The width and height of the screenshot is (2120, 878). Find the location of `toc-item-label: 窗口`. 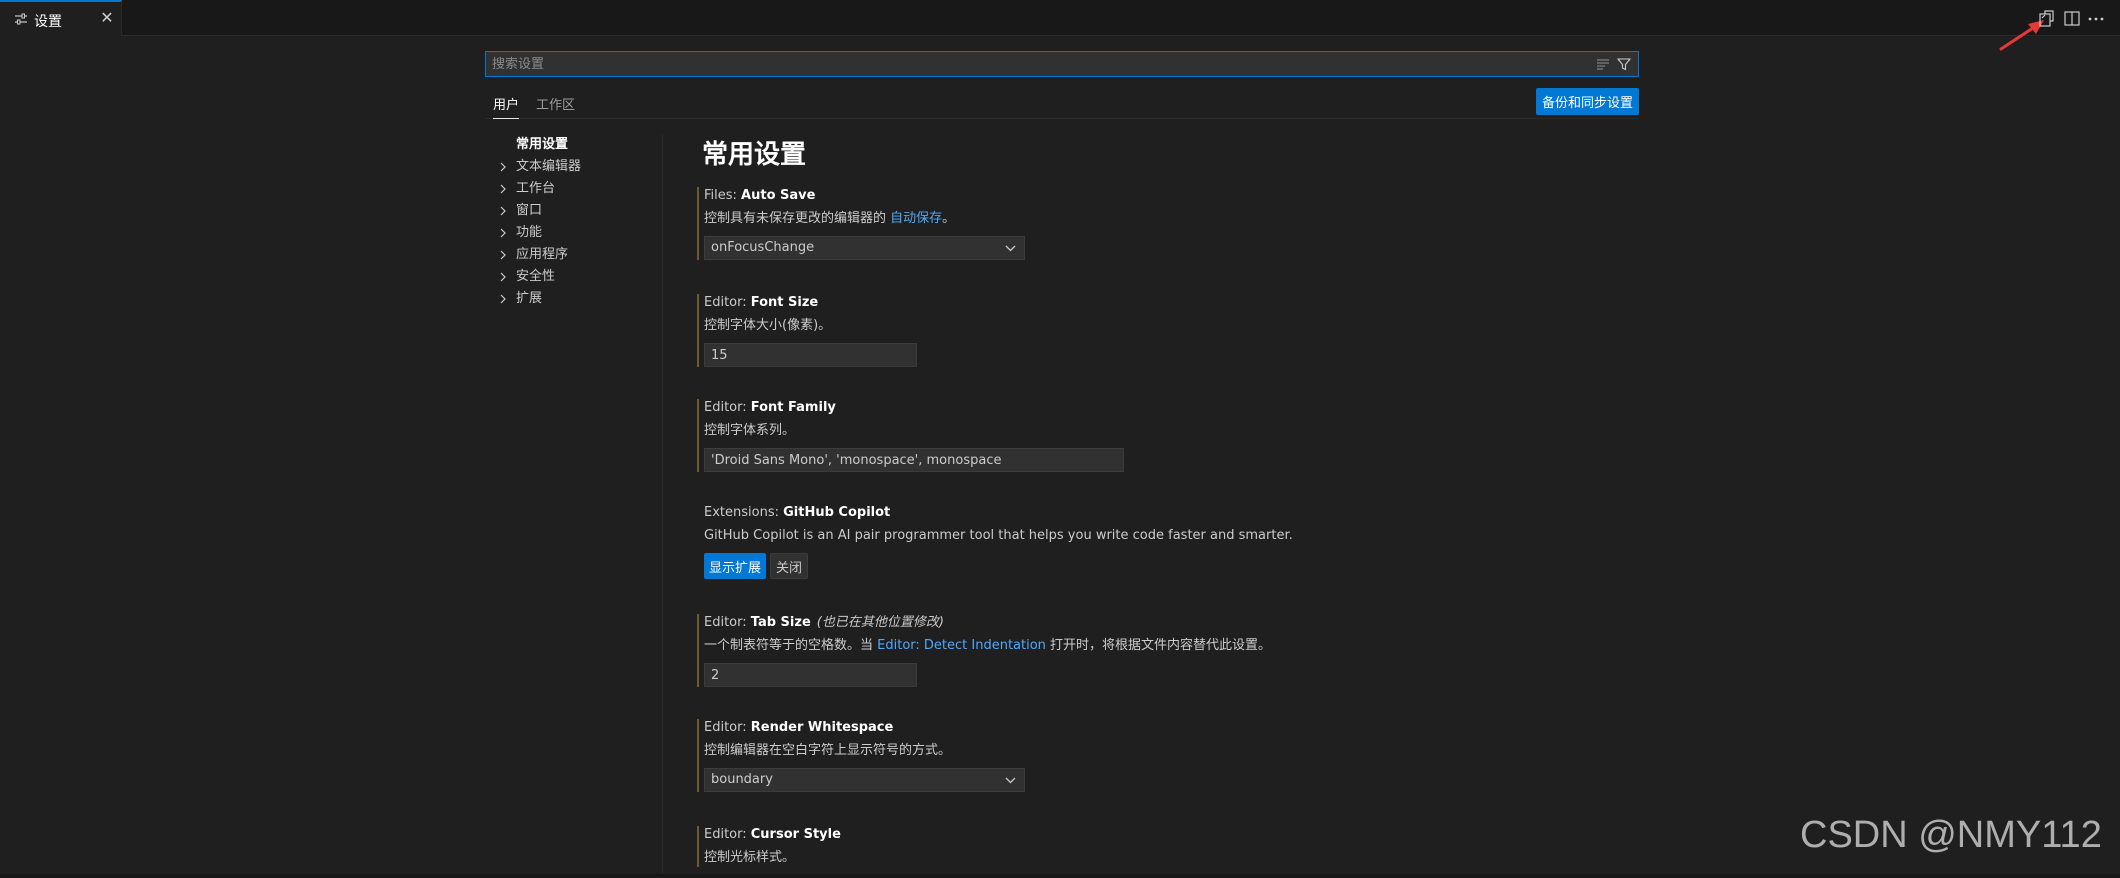

toc-item-label: 窗口 is located at coordinates (529, 210).